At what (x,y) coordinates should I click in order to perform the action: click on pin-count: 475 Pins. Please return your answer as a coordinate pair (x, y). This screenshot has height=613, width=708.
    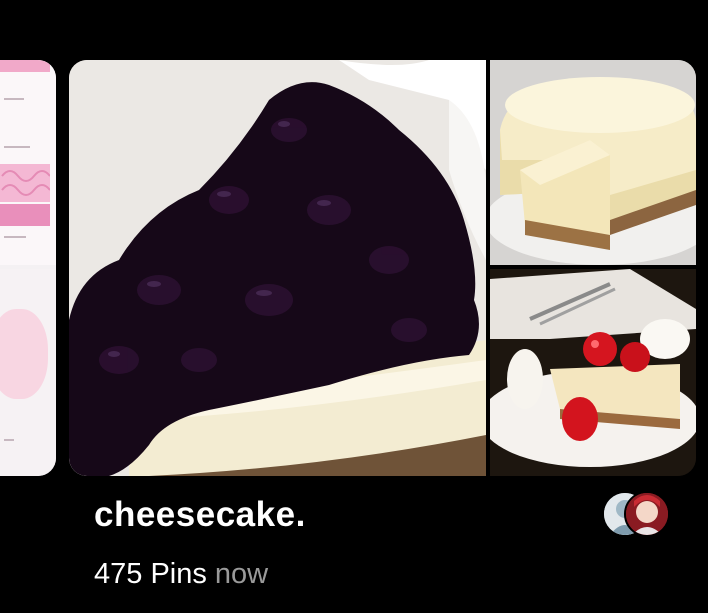
    Looking at the image, I should click on (150, 574).